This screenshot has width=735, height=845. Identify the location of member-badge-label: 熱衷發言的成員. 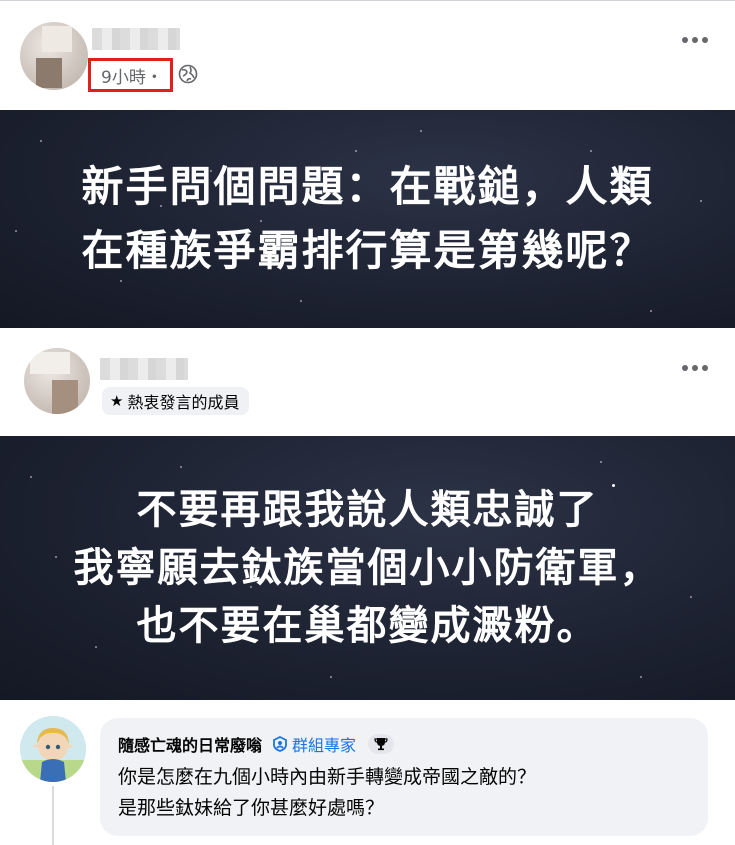
(183, 402).